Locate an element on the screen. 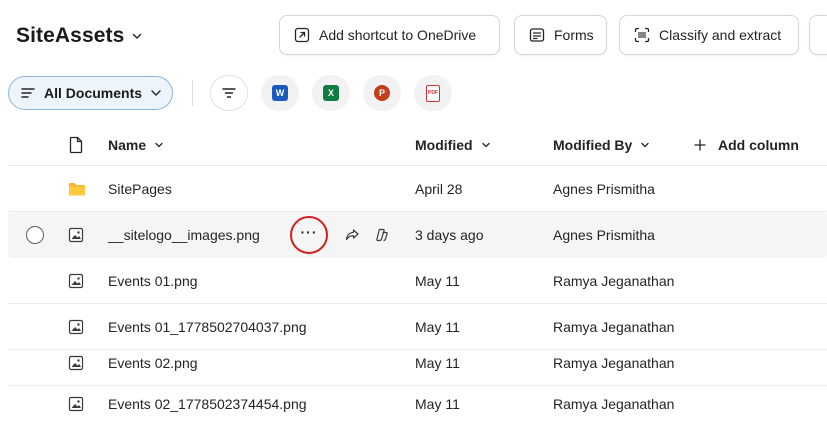 The height and width of the screenshot is (425, 827). new-excel-button: X is located at coordinates (331, 93).